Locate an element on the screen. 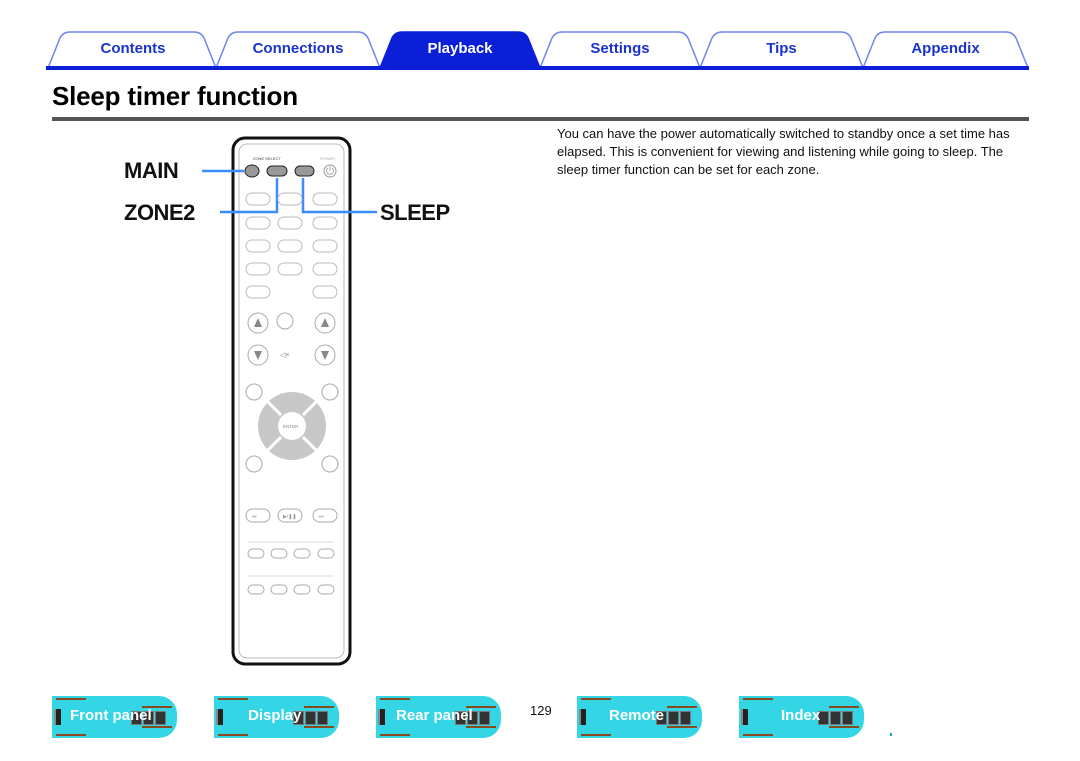  display-label: Display is located at coordinates (275, 715).